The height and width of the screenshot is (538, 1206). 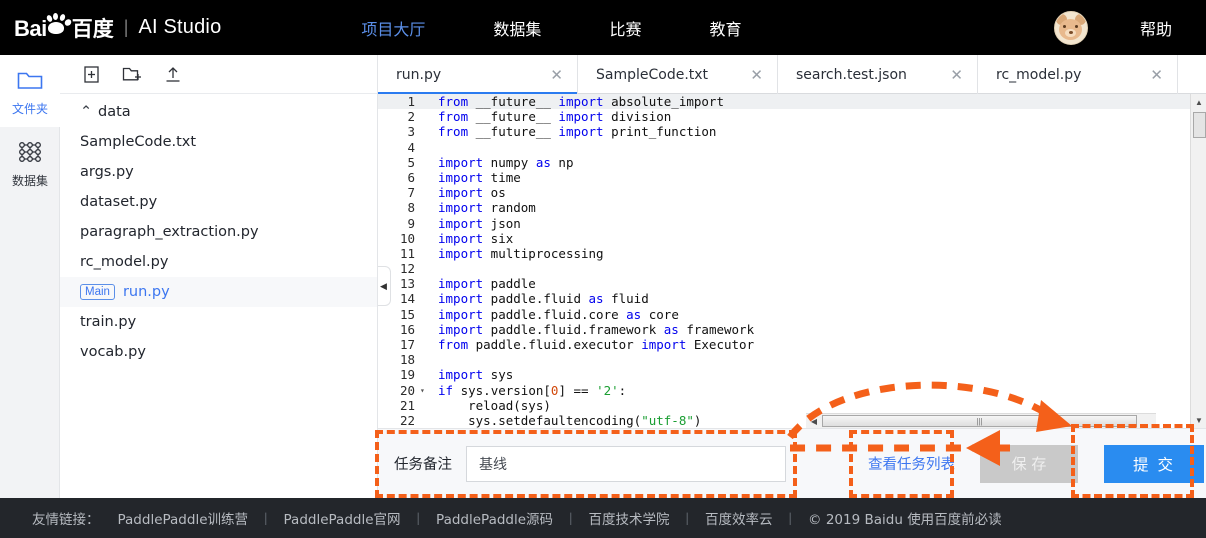 What do you see at coordinates (725, 28) in the screenshot?
I see `nav-item-education: 教育` at bounding box center [725, 28].